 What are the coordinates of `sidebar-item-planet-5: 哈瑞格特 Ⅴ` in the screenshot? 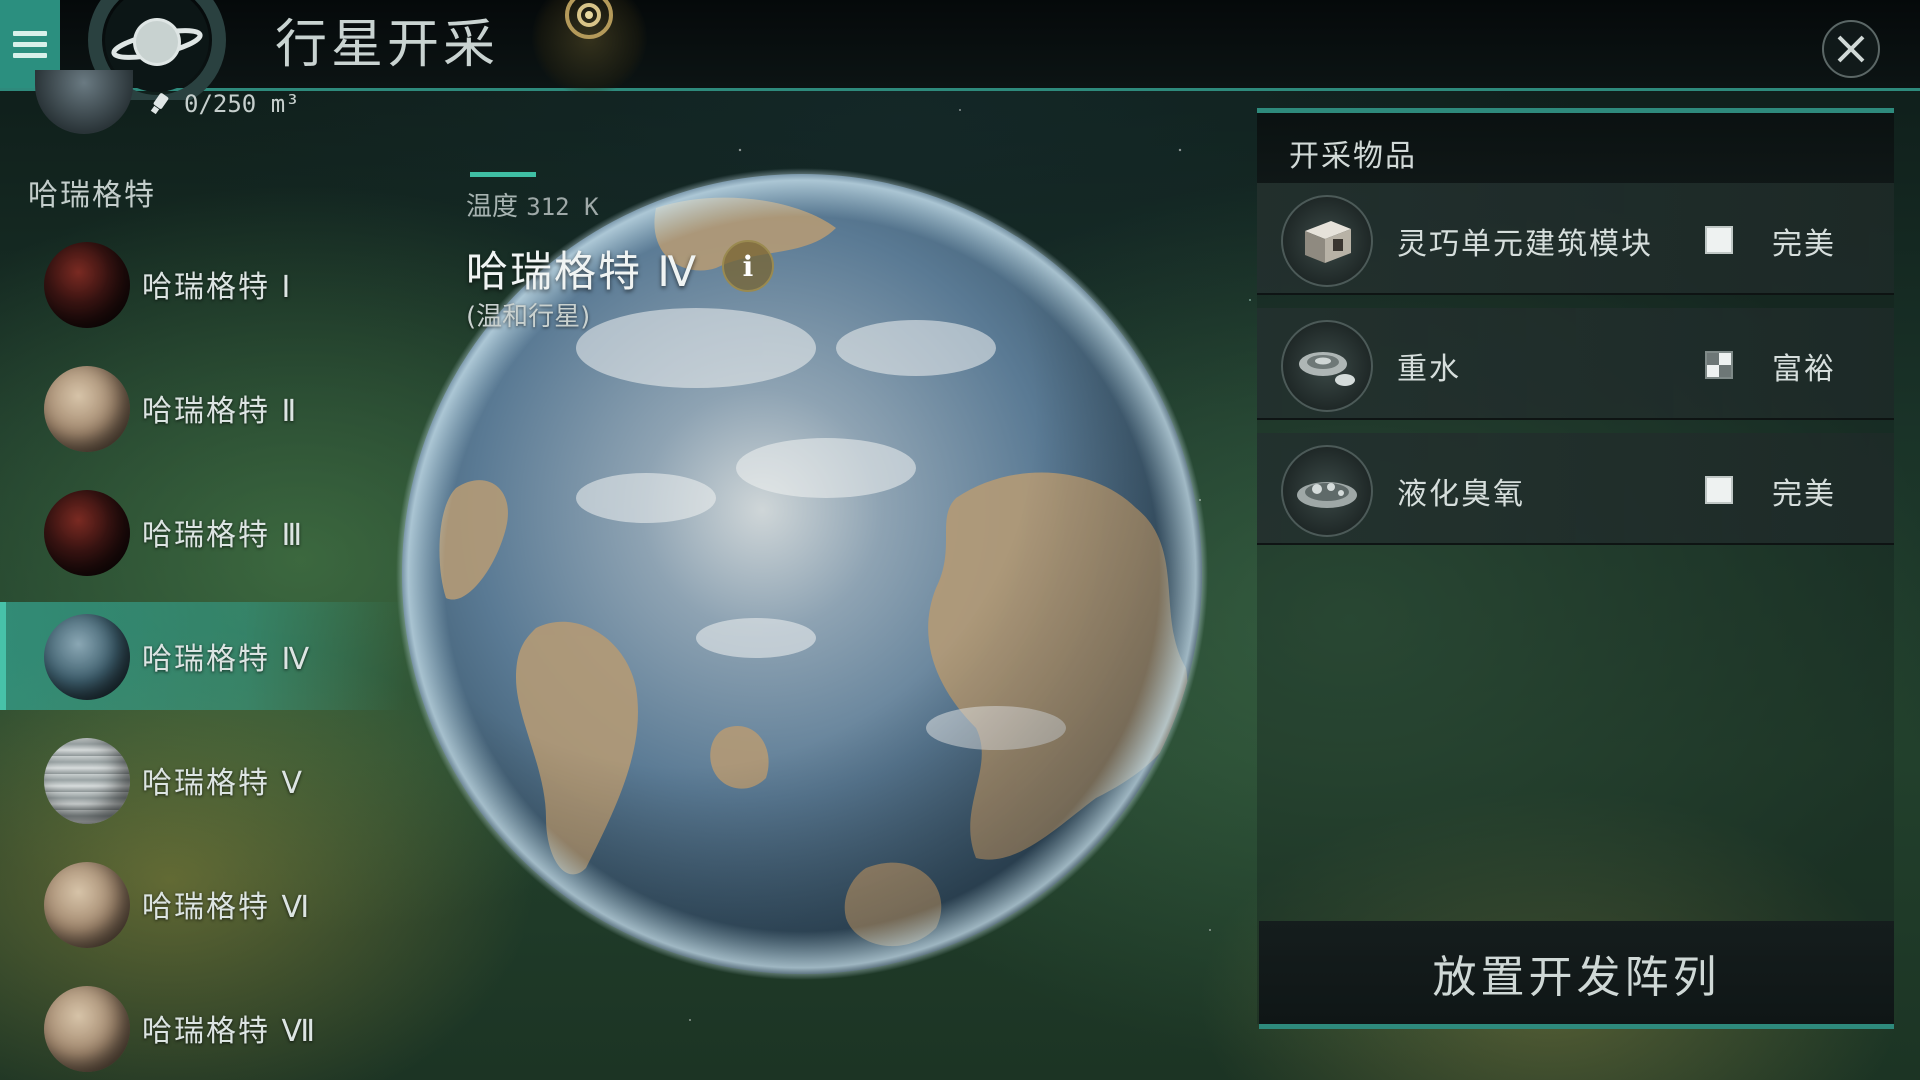 It's located at (200, 780).